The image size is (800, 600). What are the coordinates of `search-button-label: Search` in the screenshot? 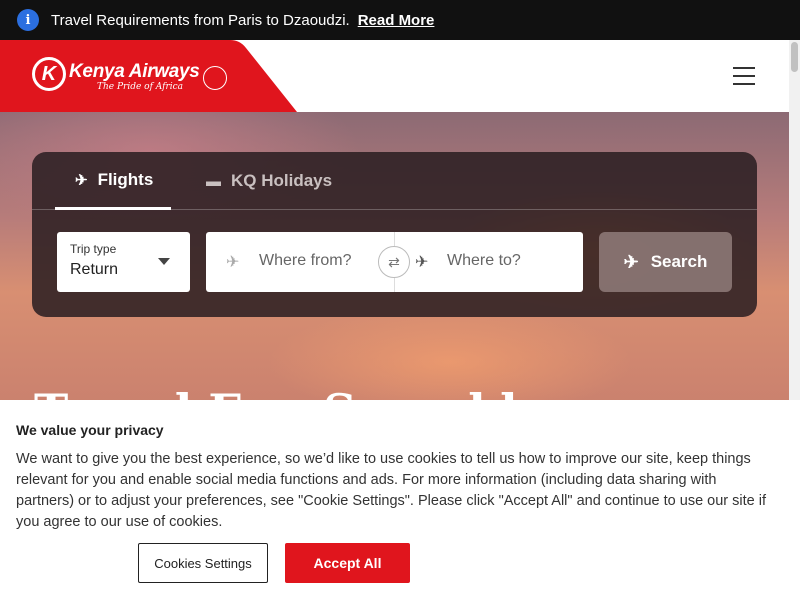 It's located at (679, 261).